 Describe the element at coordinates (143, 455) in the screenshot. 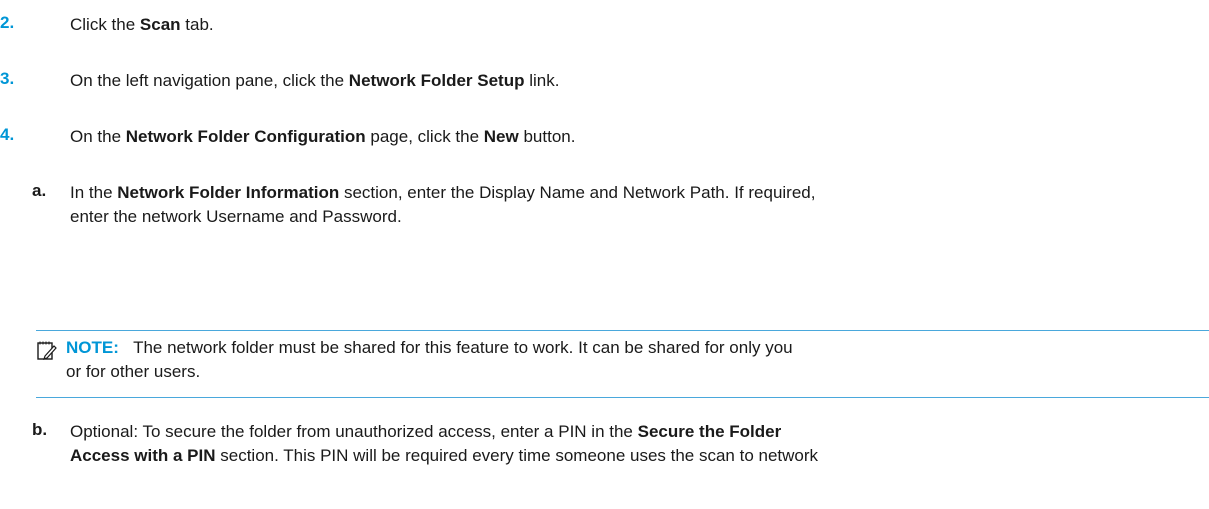

I see `substep-bold: Access with a PIN` at that location.